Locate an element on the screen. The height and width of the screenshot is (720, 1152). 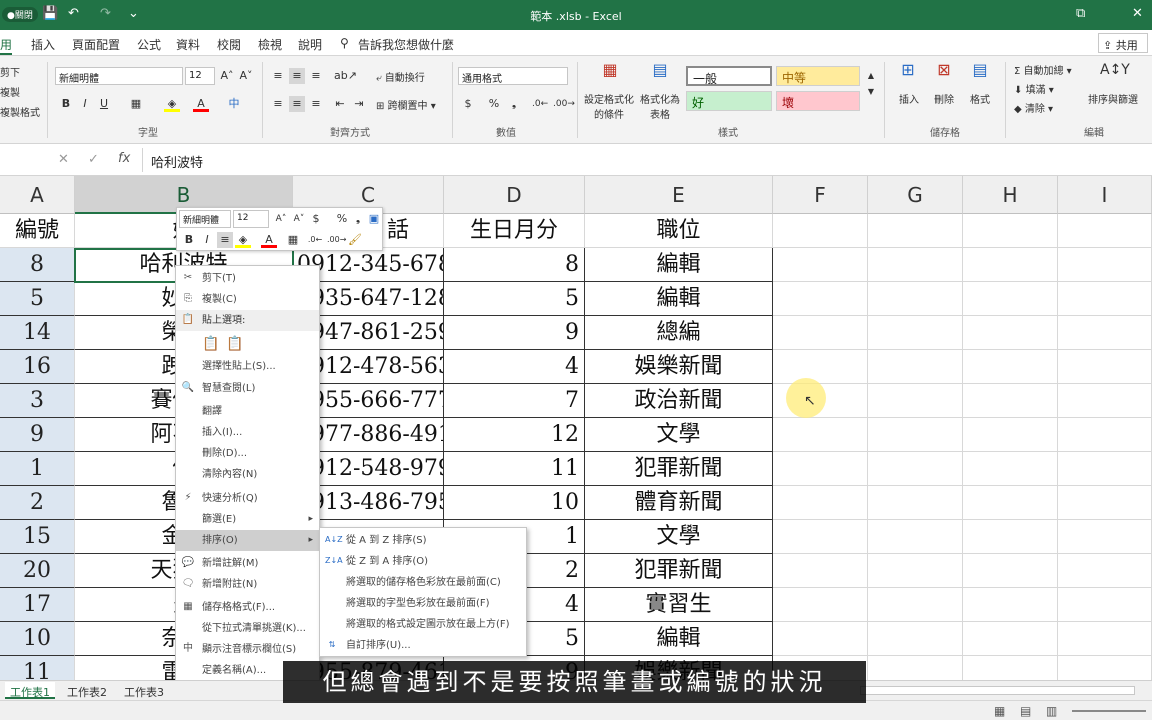
phonetic-icon: 中 is located at coordinates (234, 104).